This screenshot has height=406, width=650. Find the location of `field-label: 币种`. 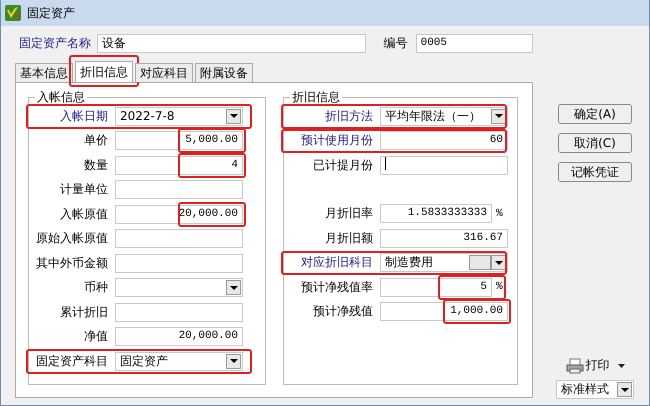

field-label: 币种 is located at coordinates (96, 287).